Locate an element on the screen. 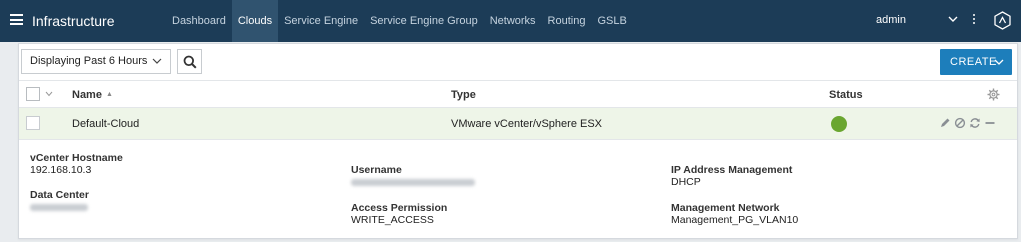  search-button is located at coordinates (189, 61).